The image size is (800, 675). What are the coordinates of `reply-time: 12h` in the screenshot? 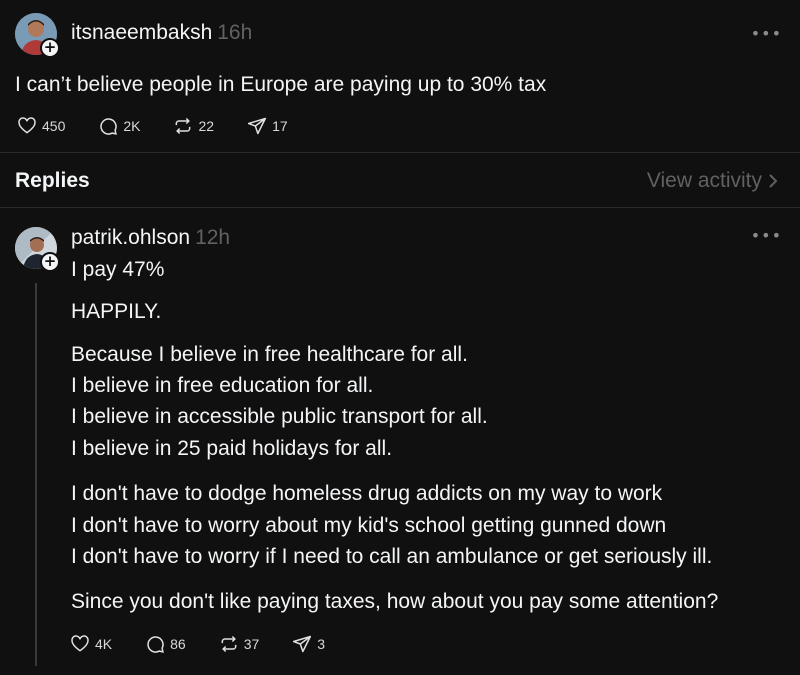 It's located at (213, 237).